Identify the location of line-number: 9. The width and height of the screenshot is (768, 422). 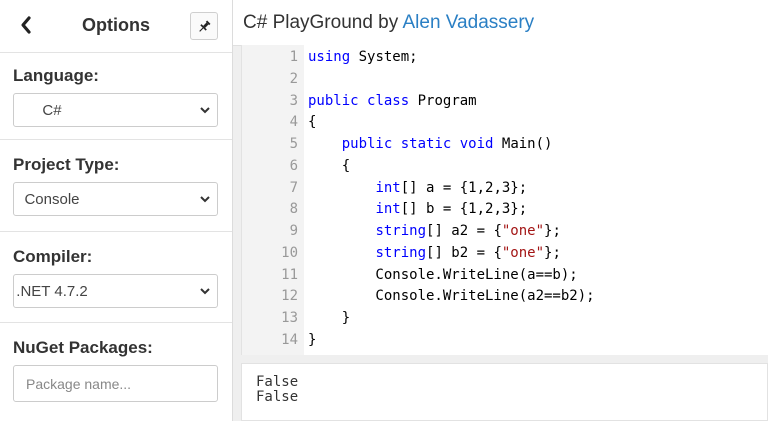
(293, 231).